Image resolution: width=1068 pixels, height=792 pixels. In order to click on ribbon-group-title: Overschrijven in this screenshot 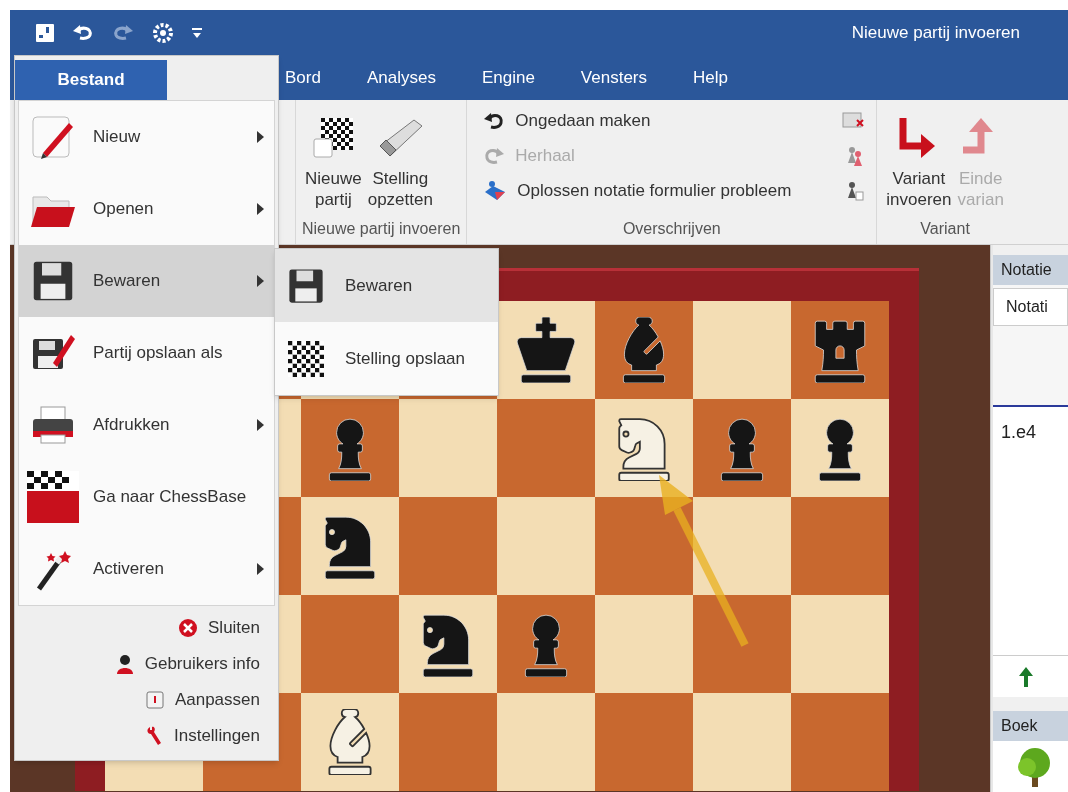, I will do `click(671, 229)`.